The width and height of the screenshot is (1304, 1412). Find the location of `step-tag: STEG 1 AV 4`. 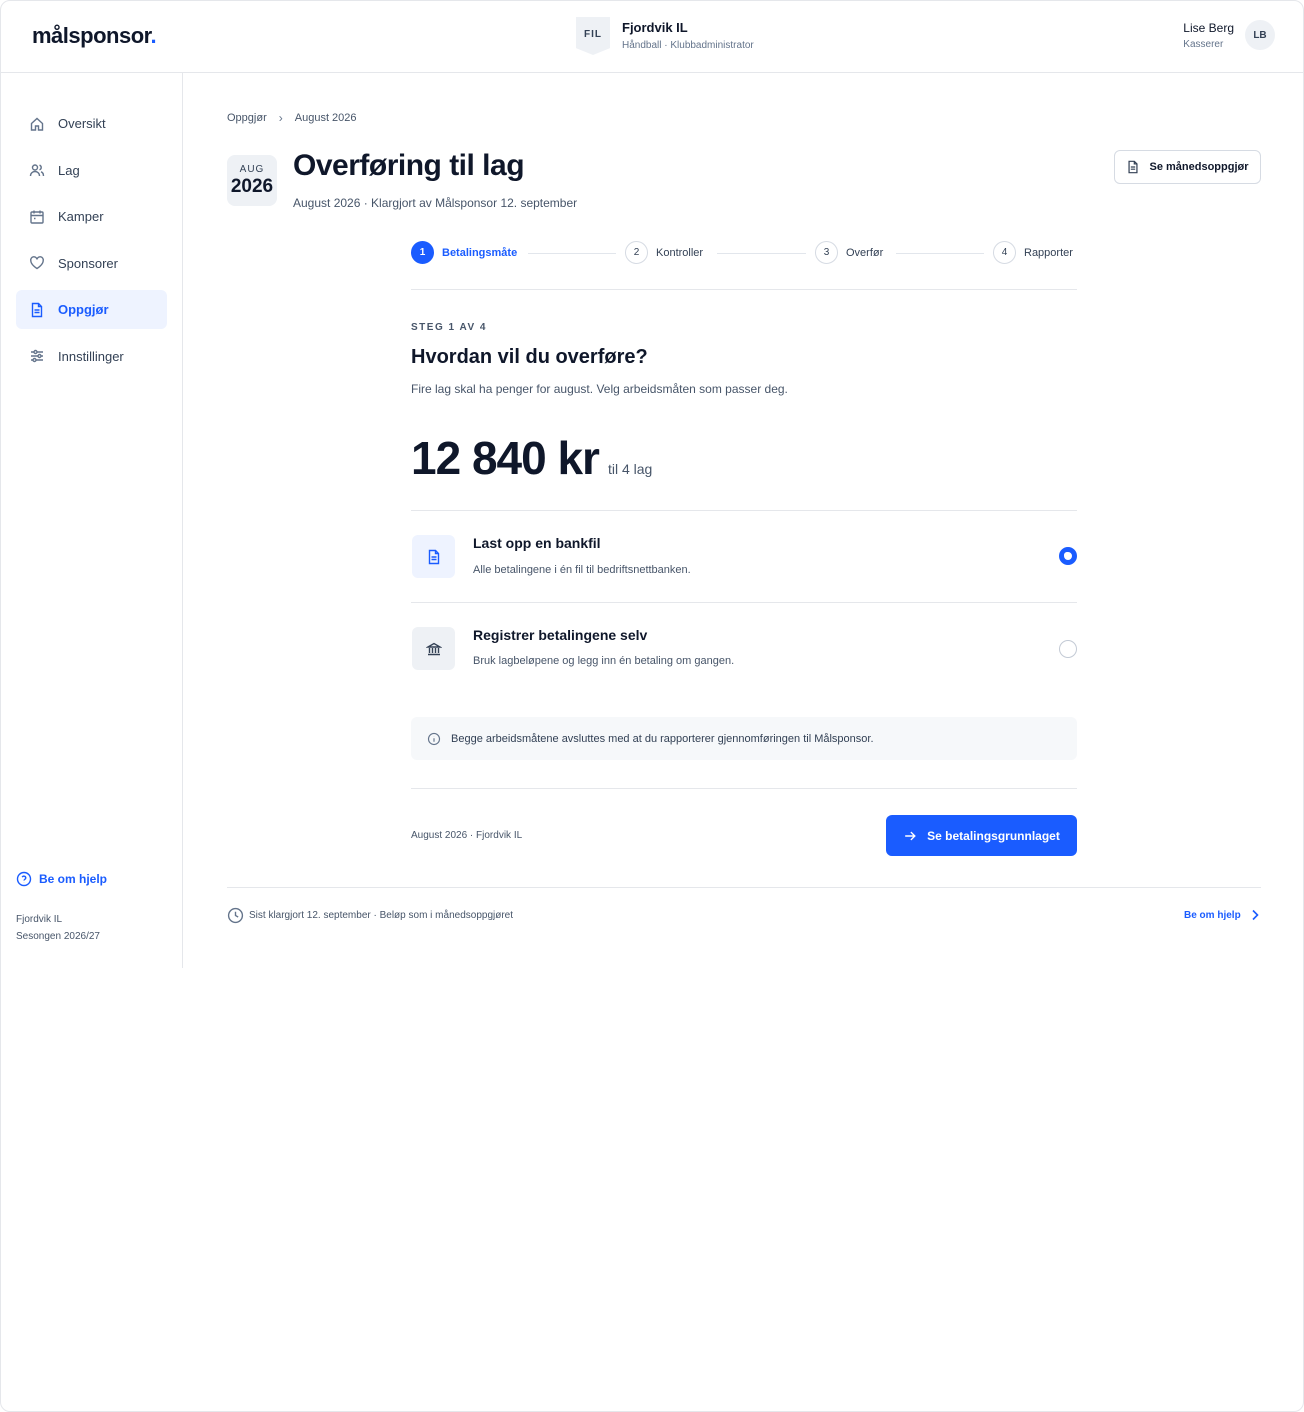

step-tag: STEG 1 AV 4 is located at coordinates (449, 327).